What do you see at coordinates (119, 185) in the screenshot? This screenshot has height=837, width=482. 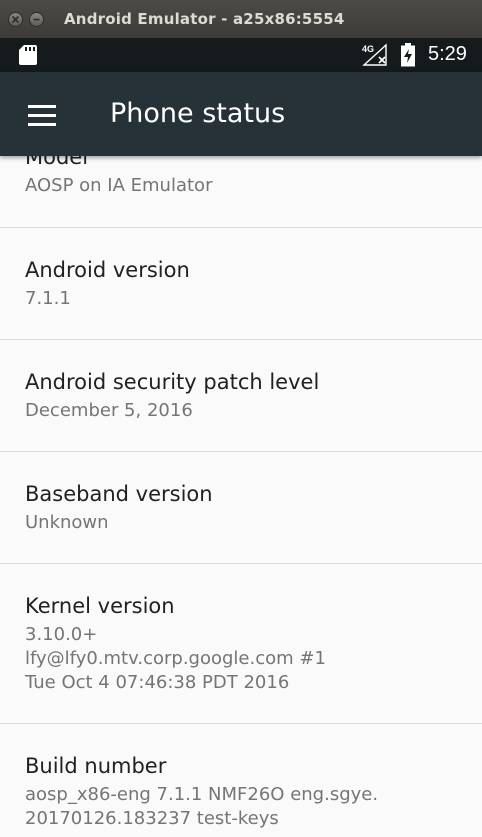 I see `list-item-summary: AOSP on IA Emulator` at bounding box center [119, 185].